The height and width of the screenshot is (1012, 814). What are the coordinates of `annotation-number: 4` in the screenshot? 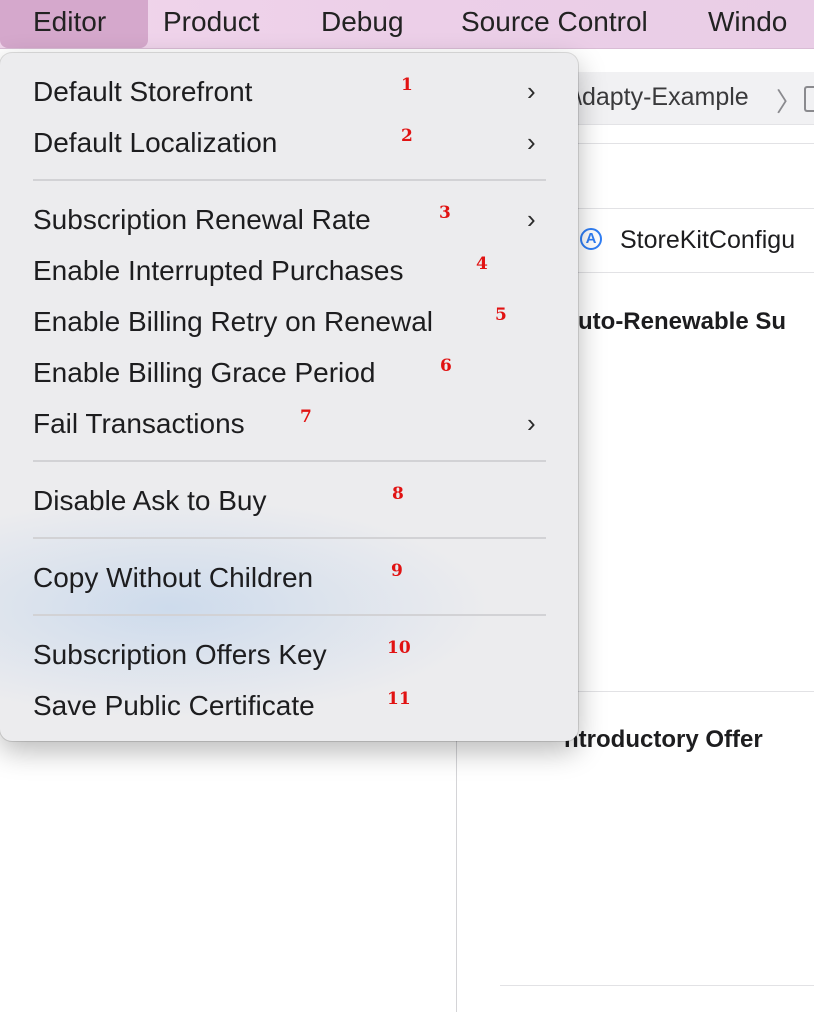 It's located at (482, 264).